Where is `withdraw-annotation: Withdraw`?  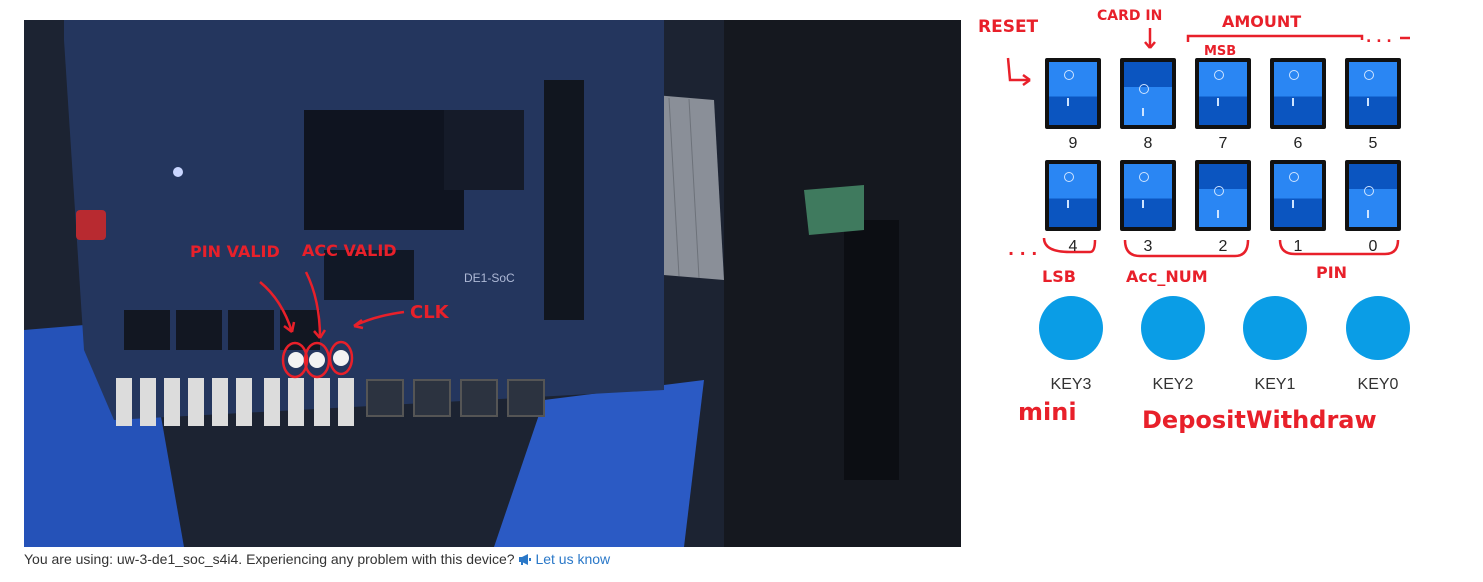 withdraw-annotation: Withdraw is located at coordinates (1311, 420).